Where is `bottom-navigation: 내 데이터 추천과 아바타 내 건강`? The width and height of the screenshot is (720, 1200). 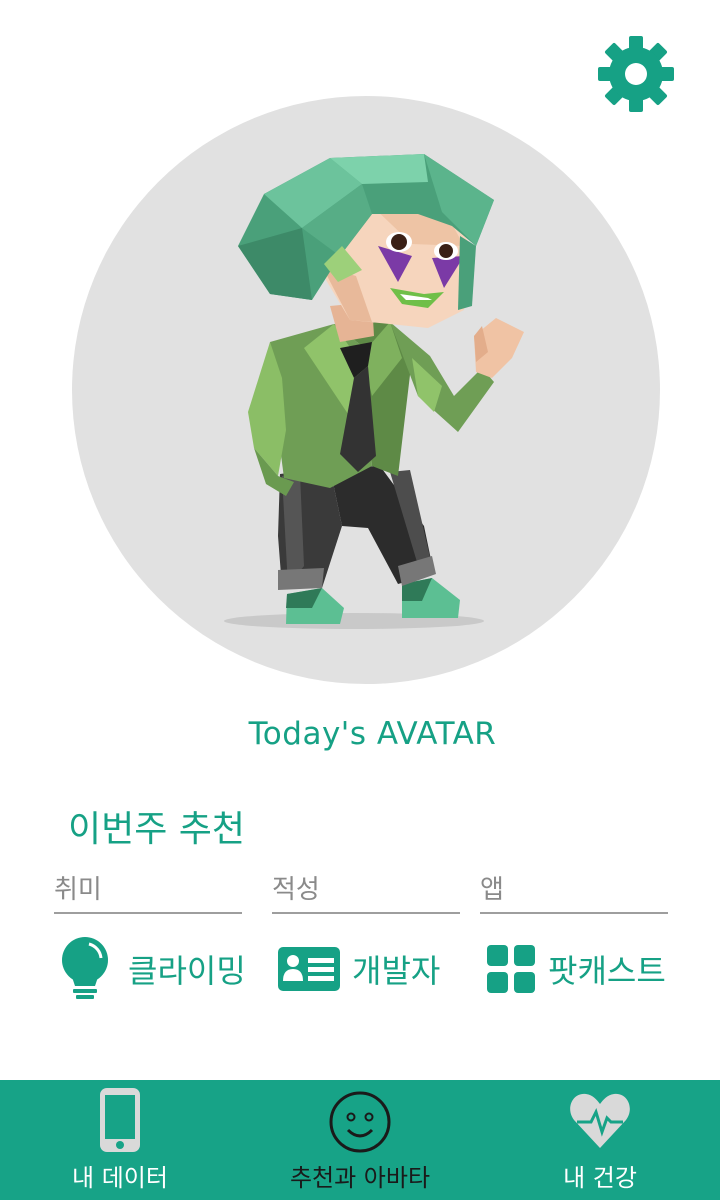 bottom-navigation: 내 데이터 추천과 아바타 내 건강 is located at coordinates (360, 1140).